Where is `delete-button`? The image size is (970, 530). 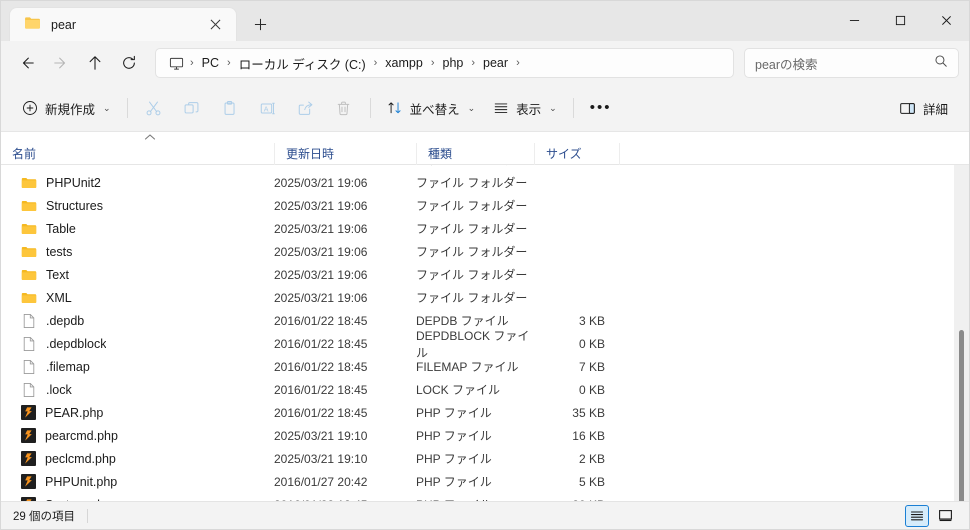 delete-button is located at coordinates (344, 108).